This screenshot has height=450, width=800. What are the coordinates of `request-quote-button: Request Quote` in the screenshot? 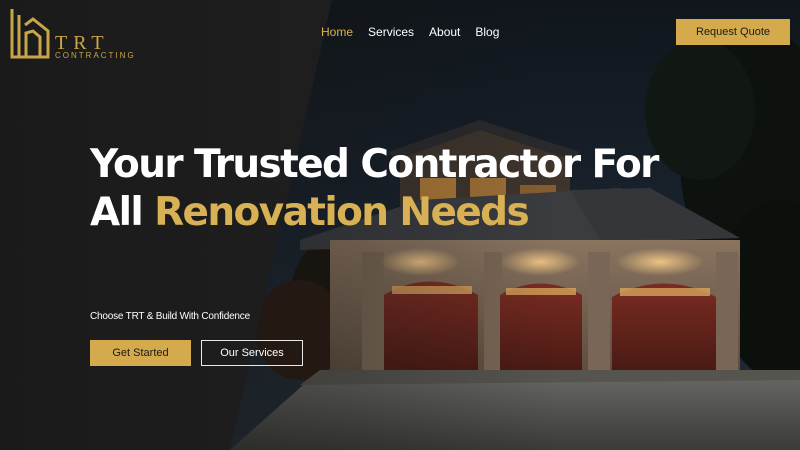 It's located at (733, 32).